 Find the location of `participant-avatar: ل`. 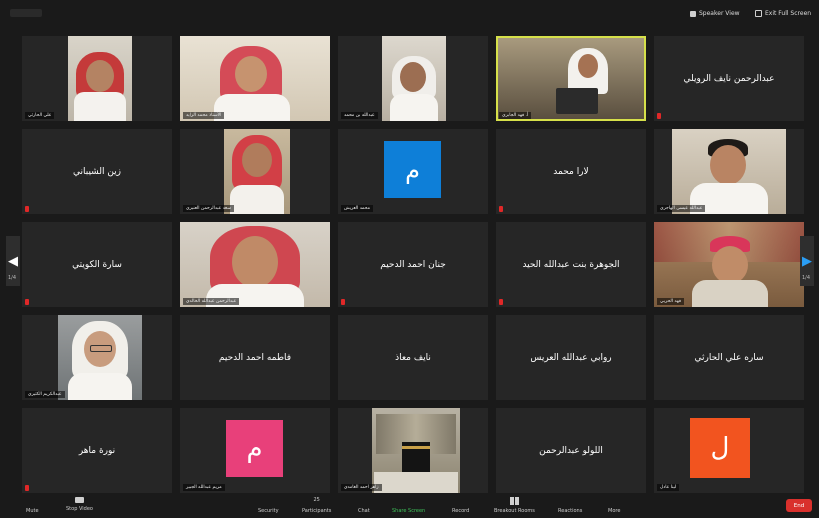

participant-avatar: ل is located at coordinates (720, 448).